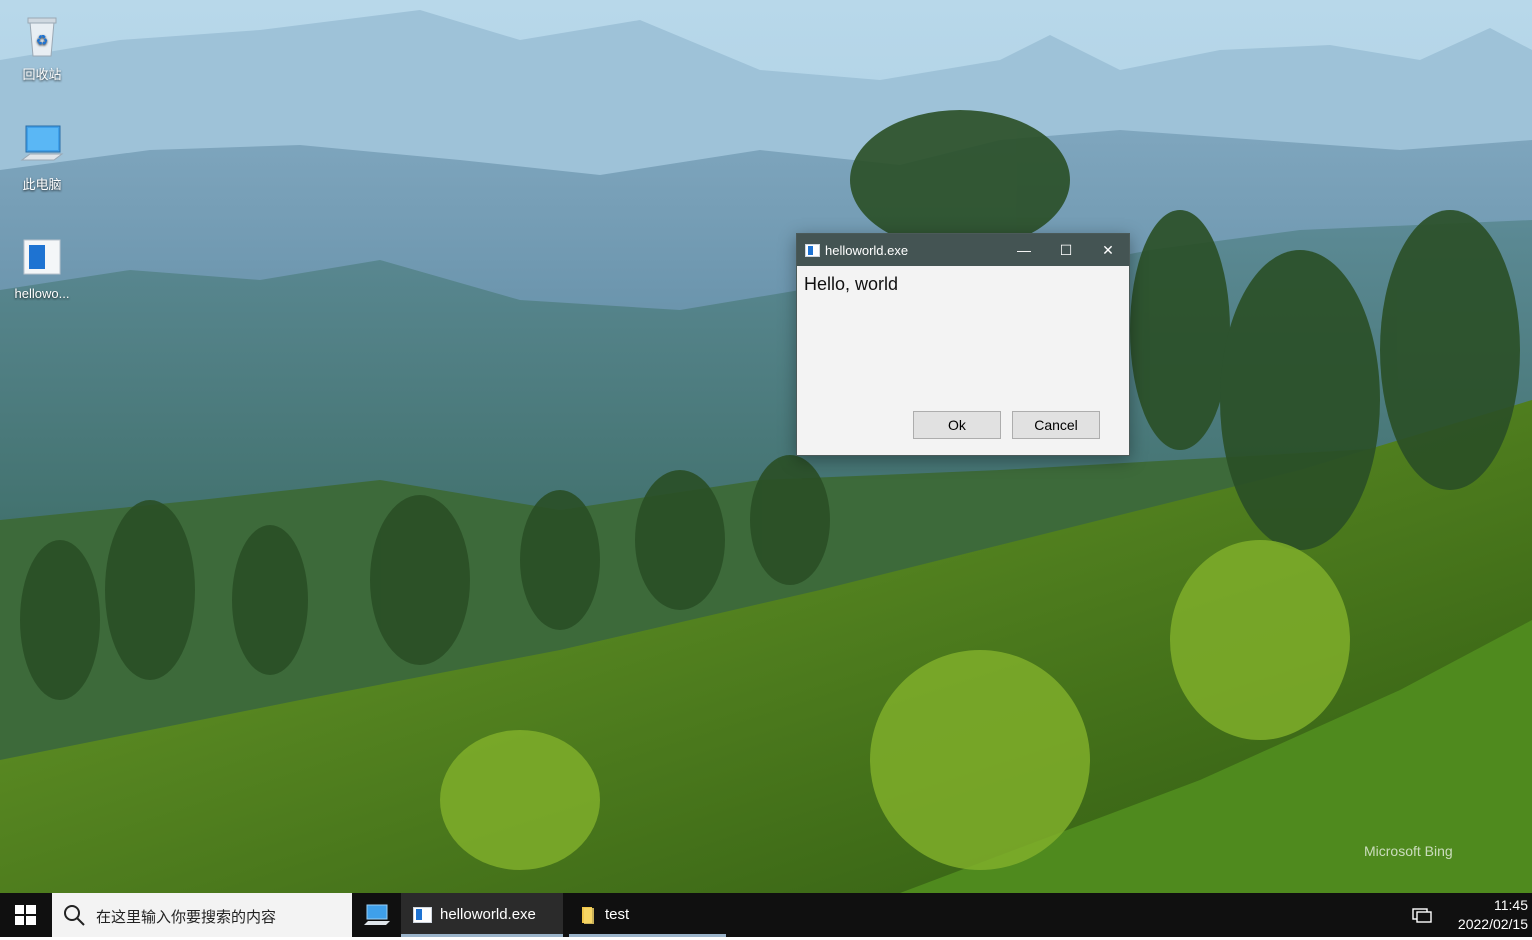 Image resolution: width=1532 pixels, height=940 pixels. I want to click on taskbar-pinned-app, so click(376, 915).